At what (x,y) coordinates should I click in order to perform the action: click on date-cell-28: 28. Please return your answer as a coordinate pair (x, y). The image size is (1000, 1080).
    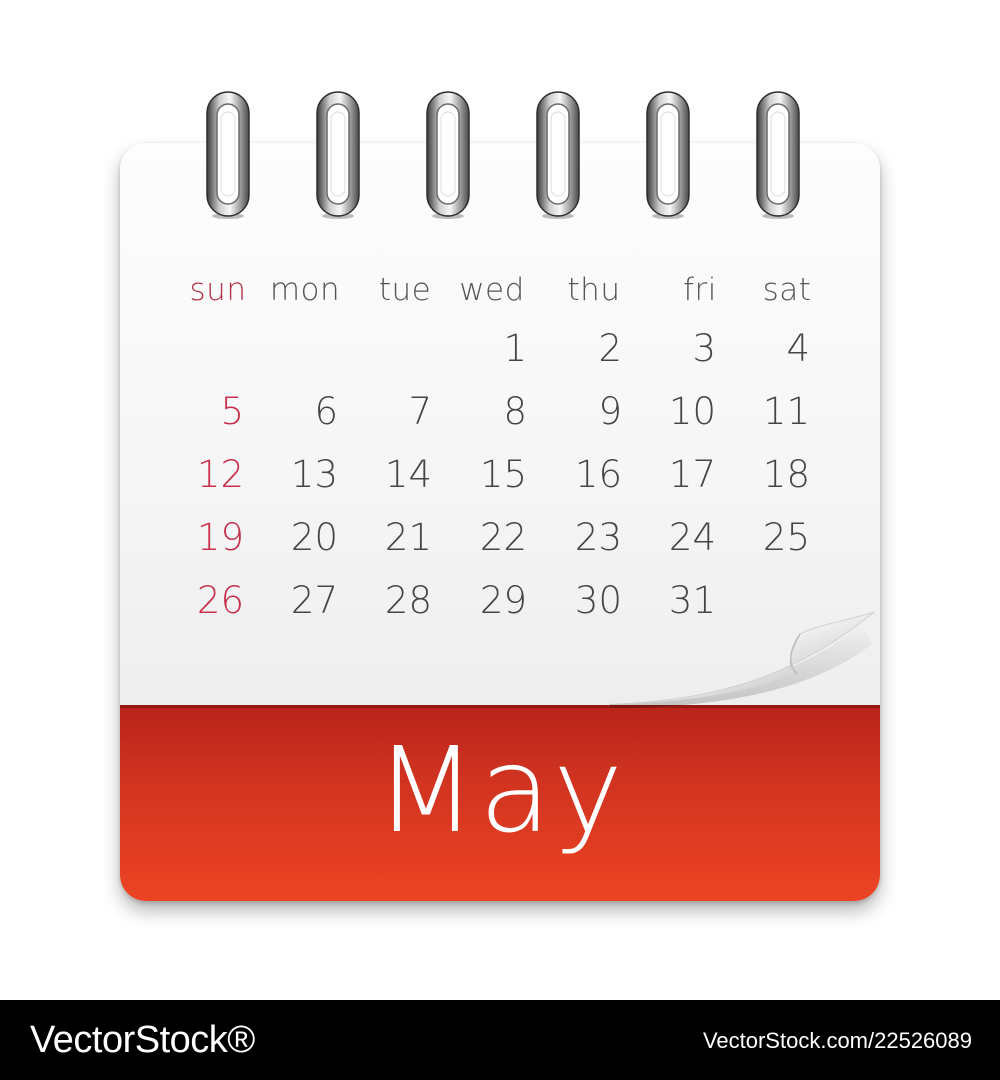
    Looking at the image, I should click on (408, 600).